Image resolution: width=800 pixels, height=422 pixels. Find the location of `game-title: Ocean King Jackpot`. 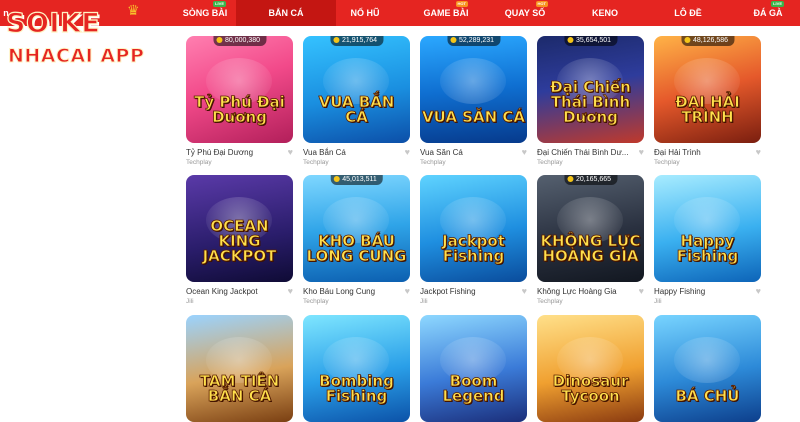

game-title: Ocean King Jackpot is located at coordinates (233, 291).